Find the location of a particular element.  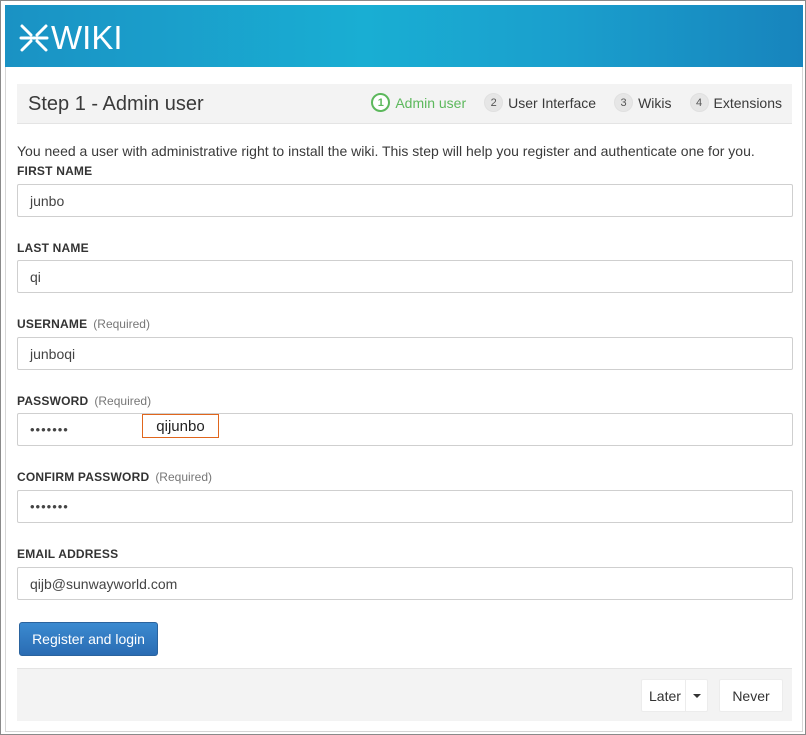

password-value: ••••••• is located at coordinates (49, 429).